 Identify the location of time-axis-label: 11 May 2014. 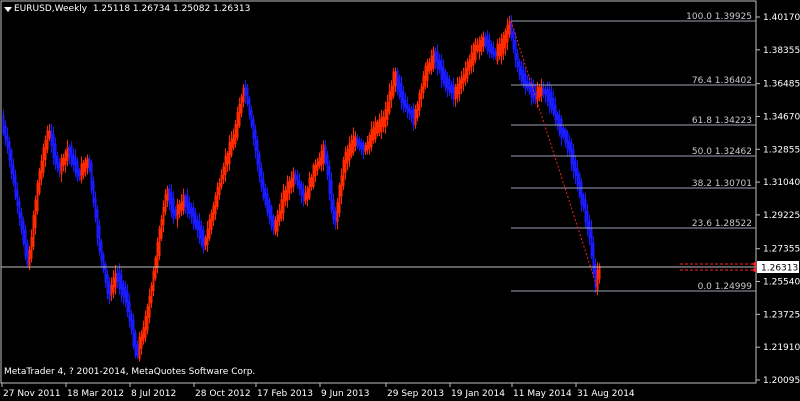
(542, 394).